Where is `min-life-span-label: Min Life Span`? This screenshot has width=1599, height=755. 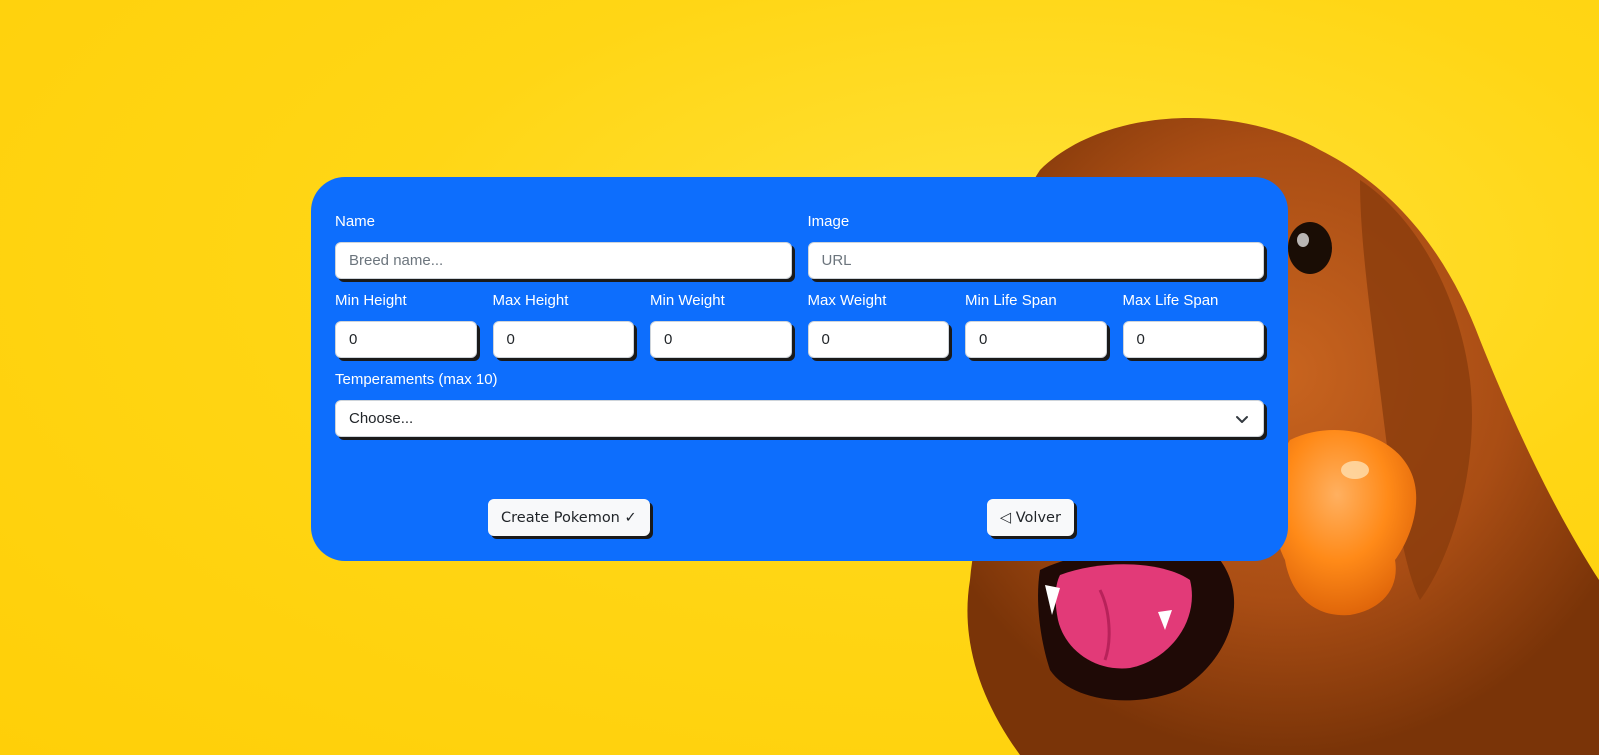 min-life-span-label: Min Life Span is located at coordinates (1011, 300).